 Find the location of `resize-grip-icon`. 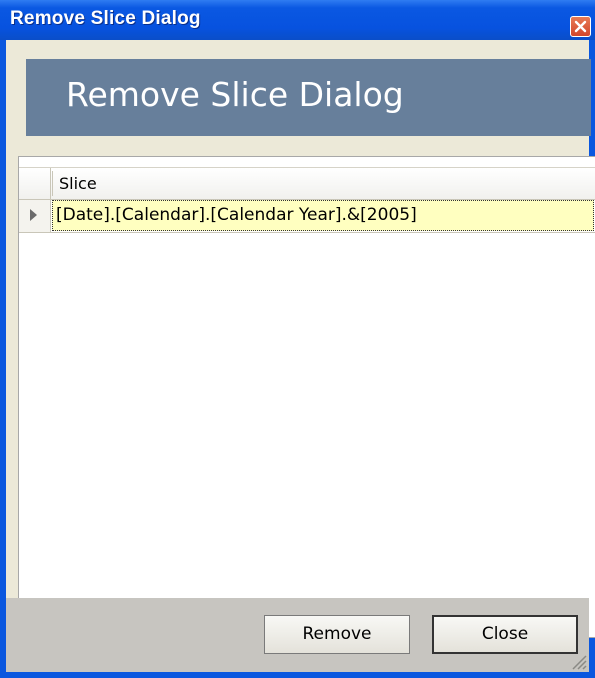

resize-grip-icon is located at coordinates (578, 661).